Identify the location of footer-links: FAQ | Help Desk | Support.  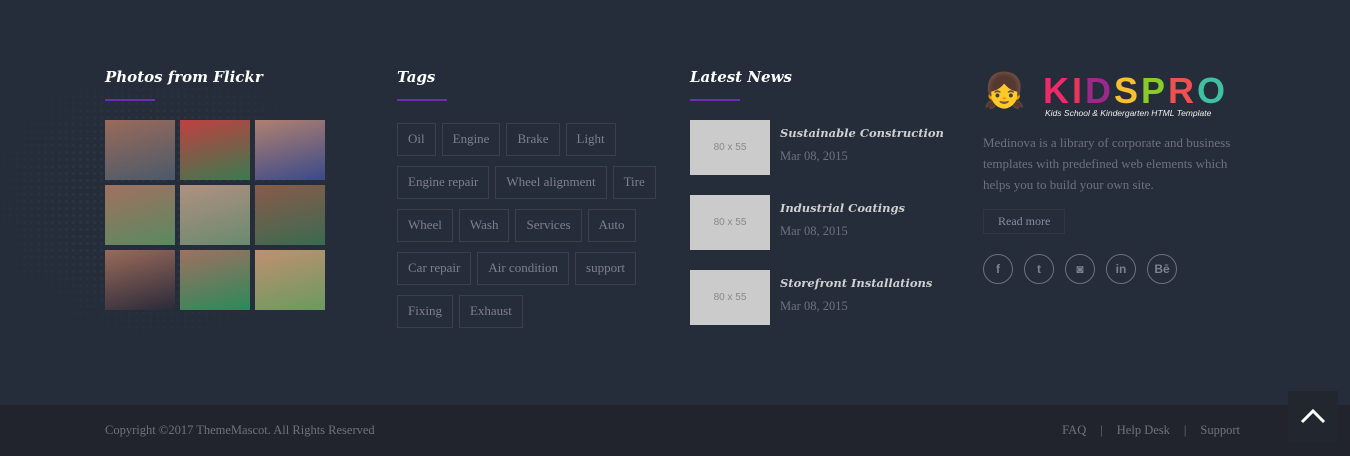
(1151, 430).